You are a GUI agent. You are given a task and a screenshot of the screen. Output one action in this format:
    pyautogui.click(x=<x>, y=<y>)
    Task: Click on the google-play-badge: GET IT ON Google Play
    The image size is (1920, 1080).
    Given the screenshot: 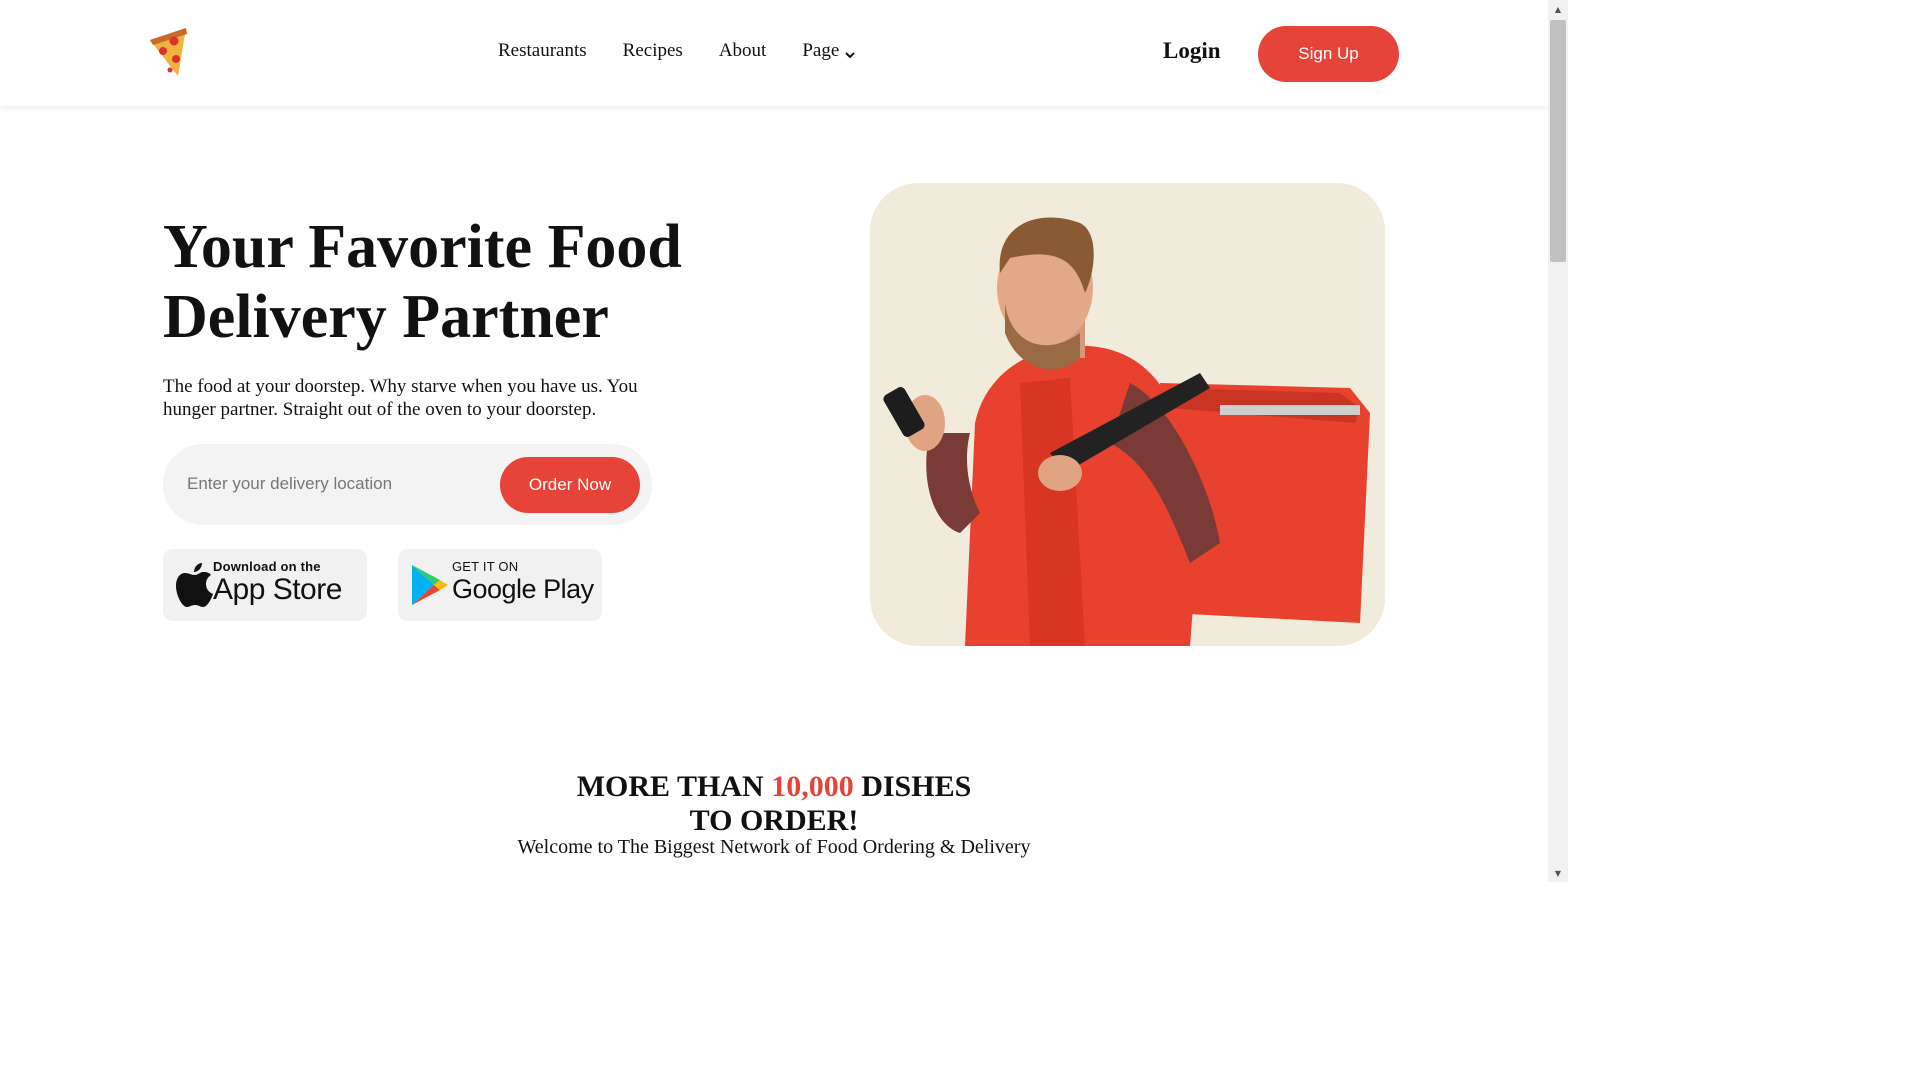 What is the action you would take?
    pyautogui.click(x=500, y=585)
    